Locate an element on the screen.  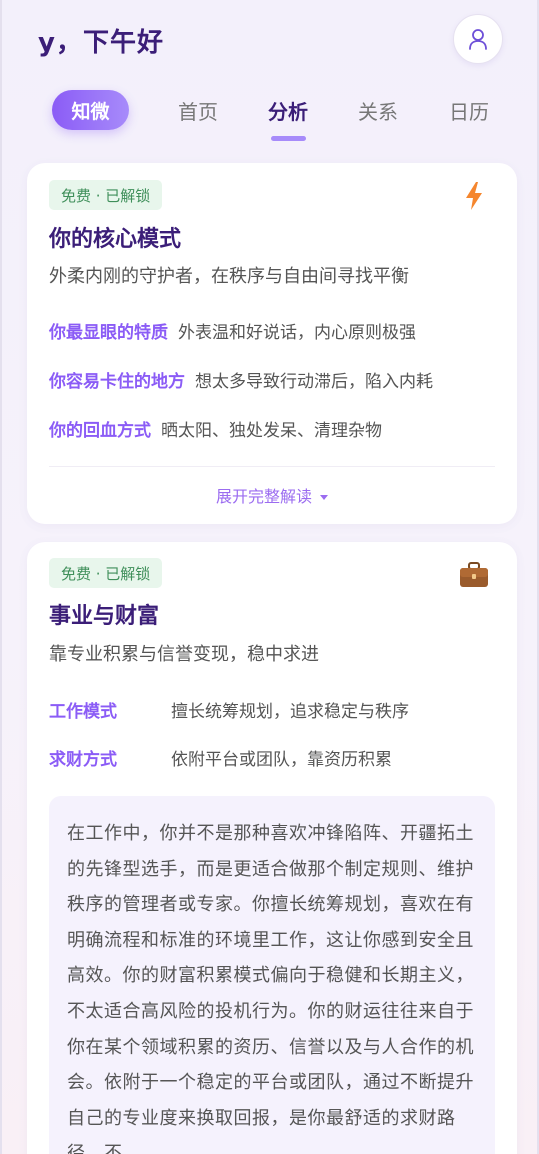
divider is located at coordinates (272, 466).